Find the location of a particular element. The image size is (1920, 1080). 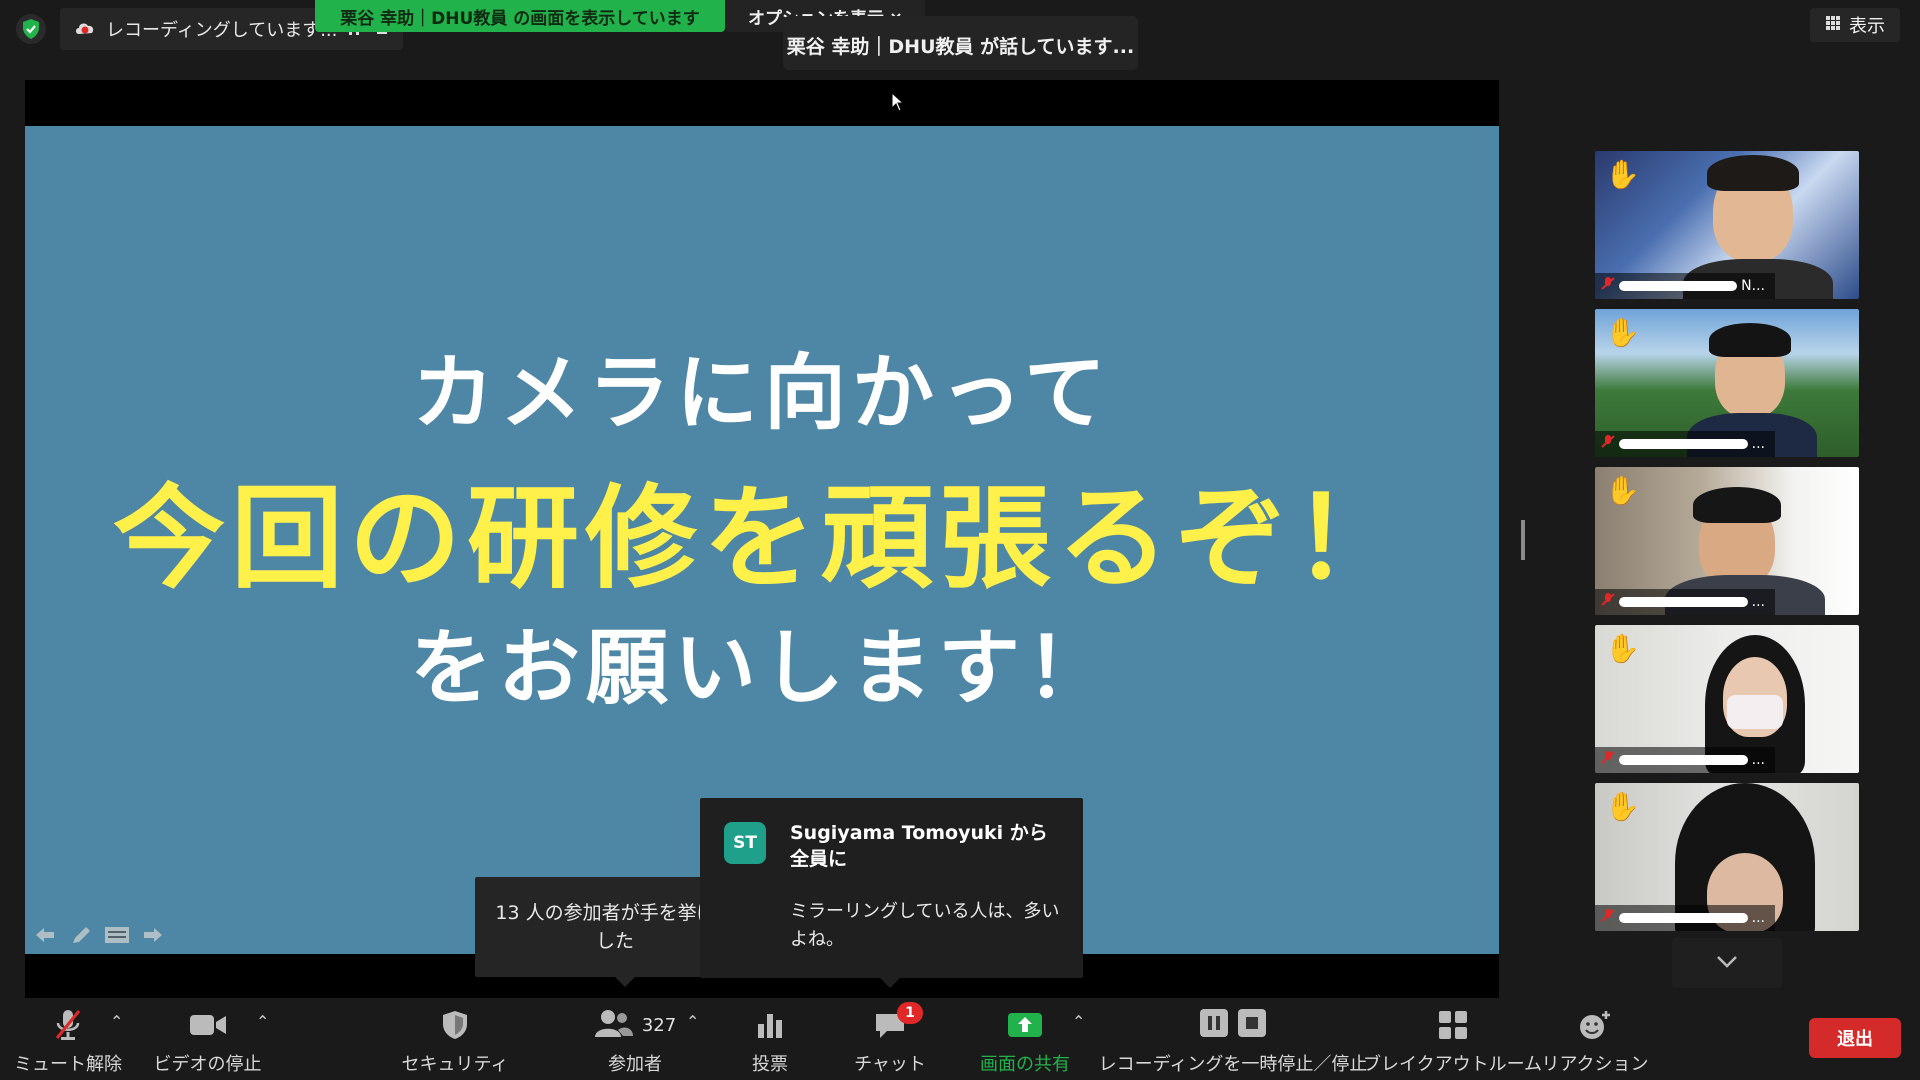

stop-video-label: ビデオの停止 is located at coordinates (207, 1064).